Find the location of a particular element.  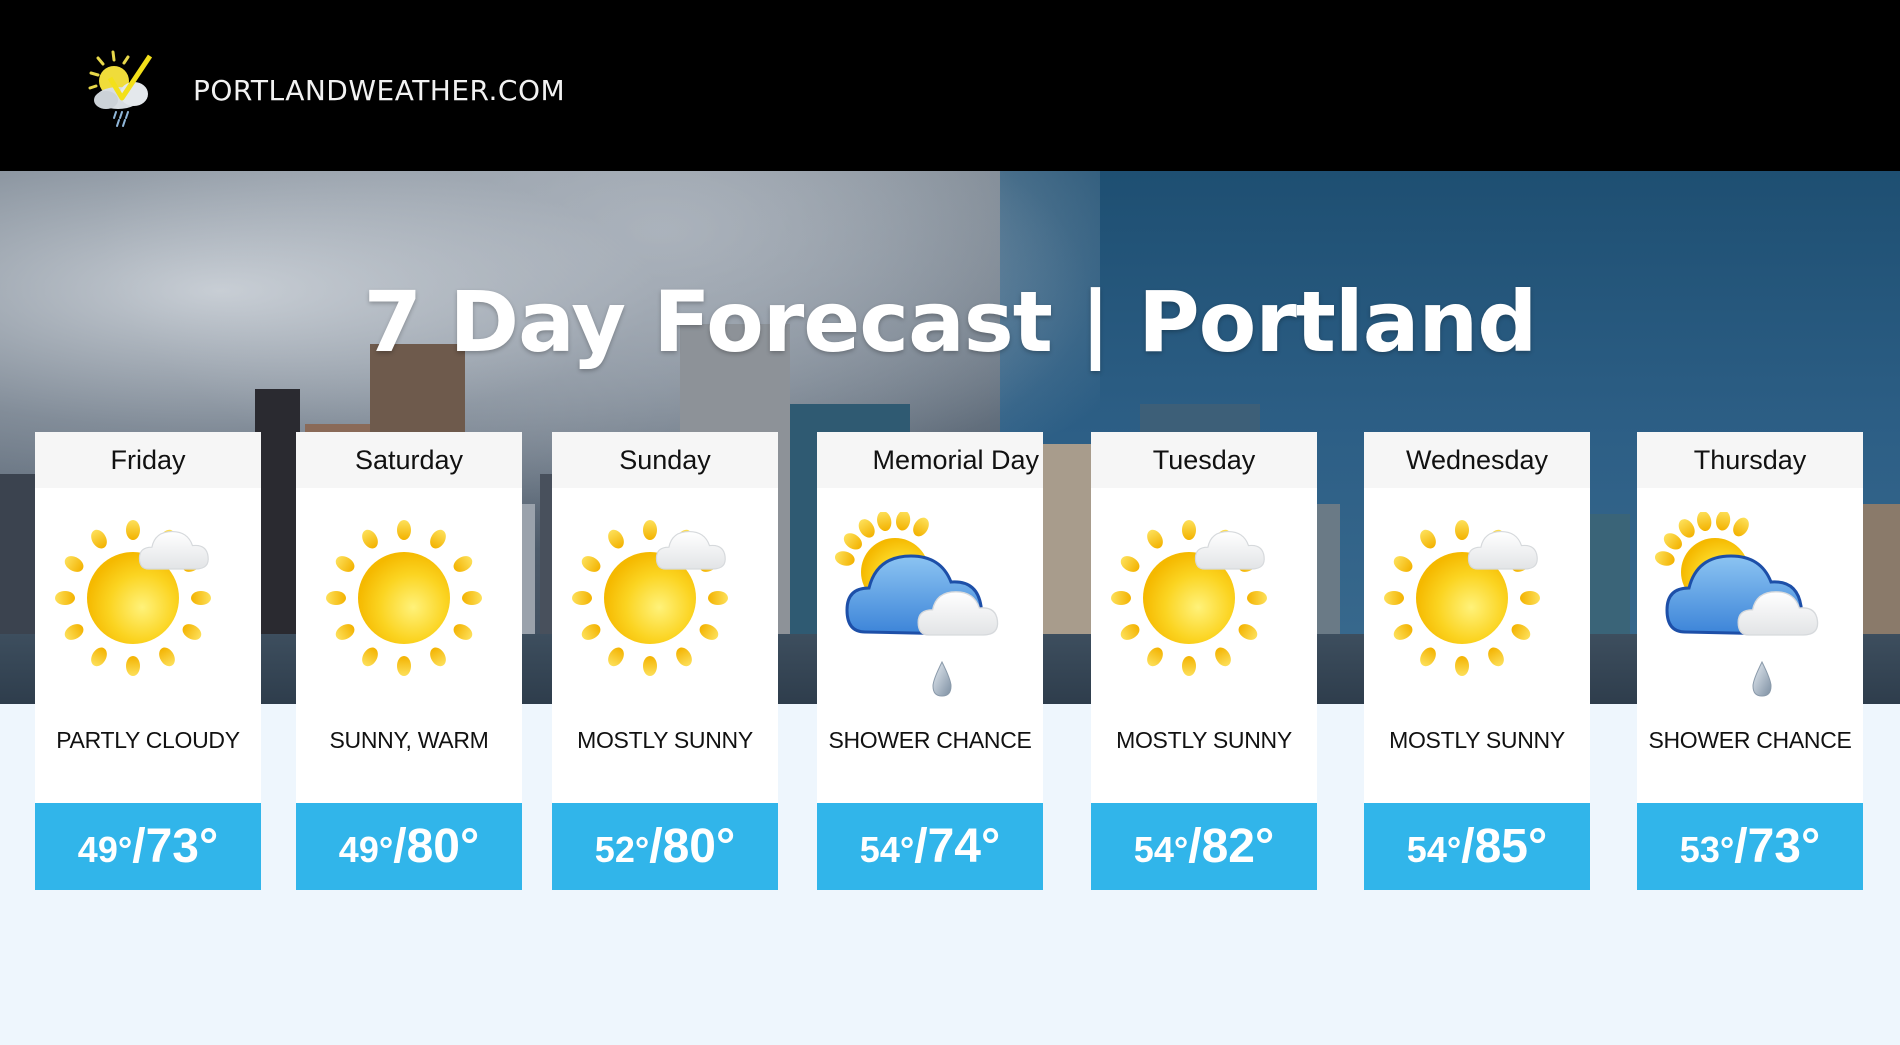

day-label: Sunday is located at coordinates (665, 460).